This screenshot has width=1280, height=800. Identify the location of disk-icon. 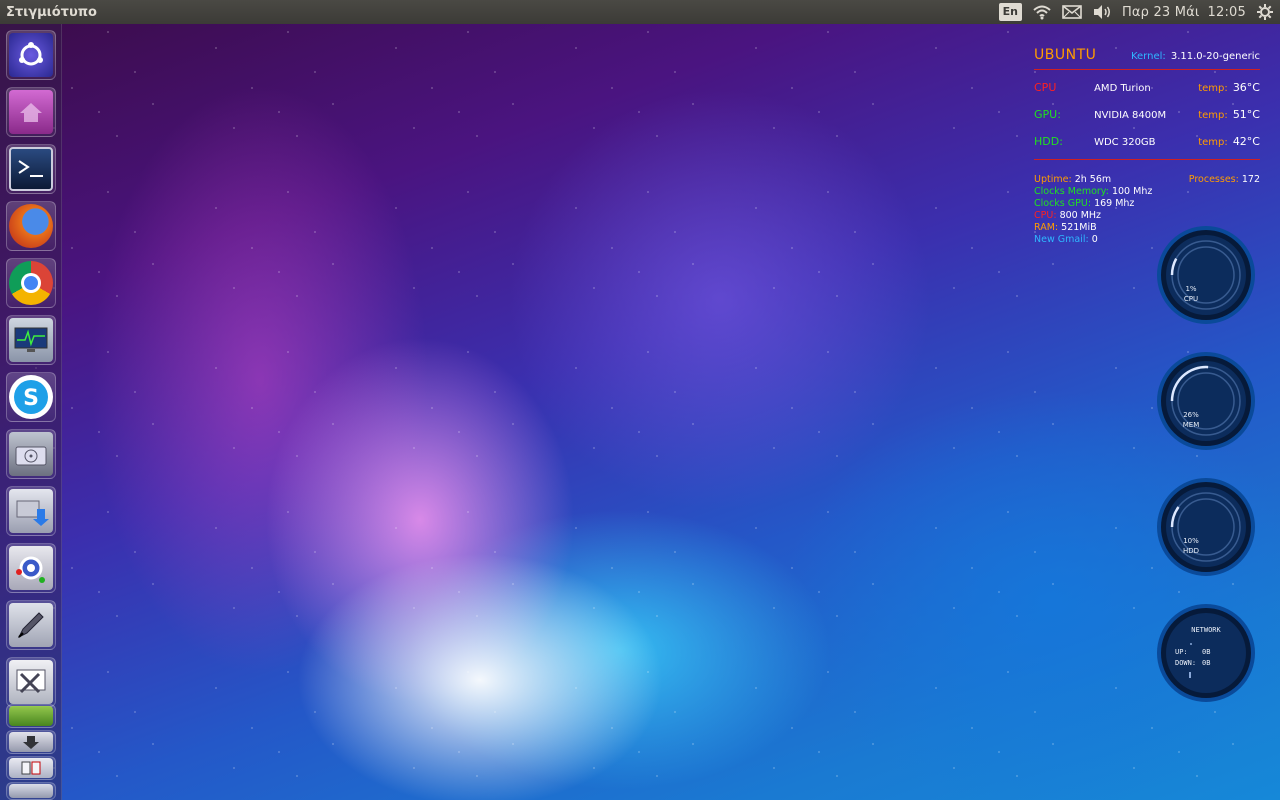
(31, 454).